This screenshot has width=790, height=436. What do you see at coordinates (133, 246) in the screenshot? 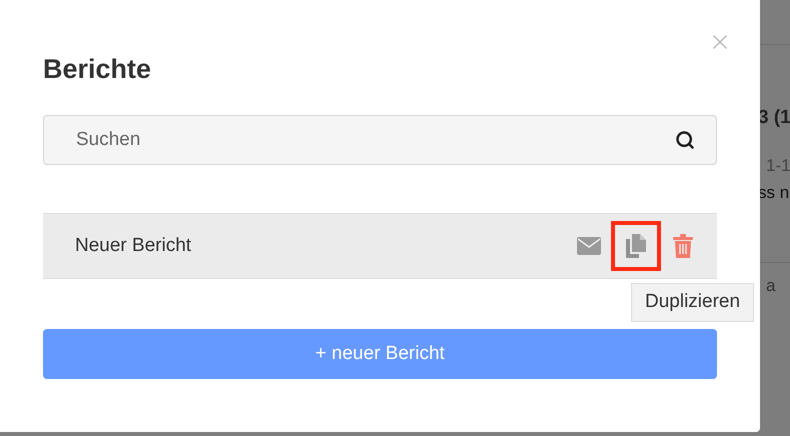
I see `report-name: Neuer Bericht` at bounding box center [133, 246].